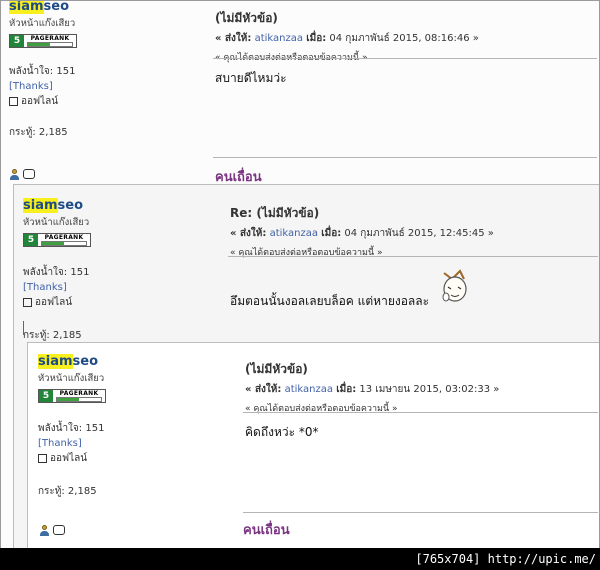 The height and width of the screenshot is (570, 600). I want to click on message-subject: Re: (ไม่มีหัวข้อ), so click(362, 213).